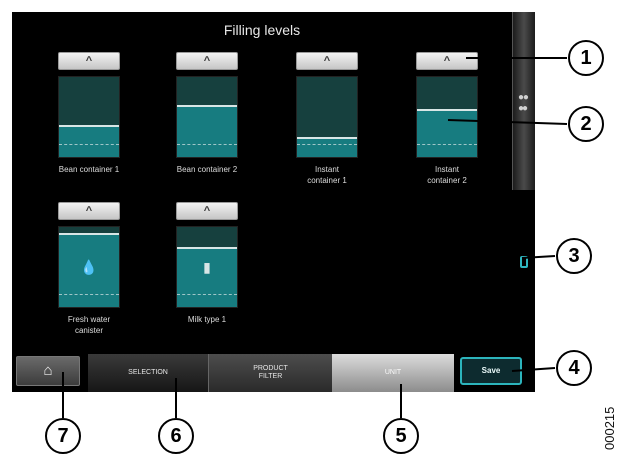  What do you see at coordinates (270, 373) in the screenshot?
I see `tab-product-filter: PRODUCT FILTER` at bounding box center [270, 373].